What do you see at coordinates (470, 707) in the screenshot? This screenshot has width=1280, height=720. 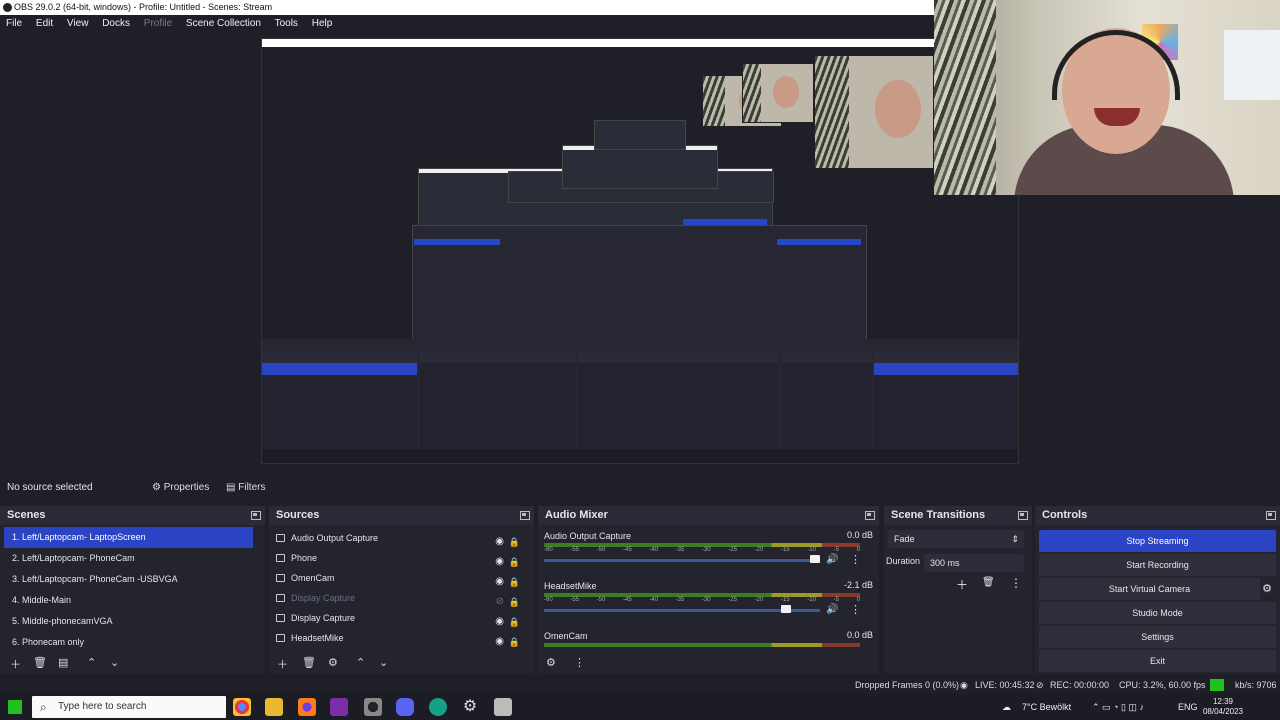 I see `settings-icon: ⚙` at bounding box center [470, 707].